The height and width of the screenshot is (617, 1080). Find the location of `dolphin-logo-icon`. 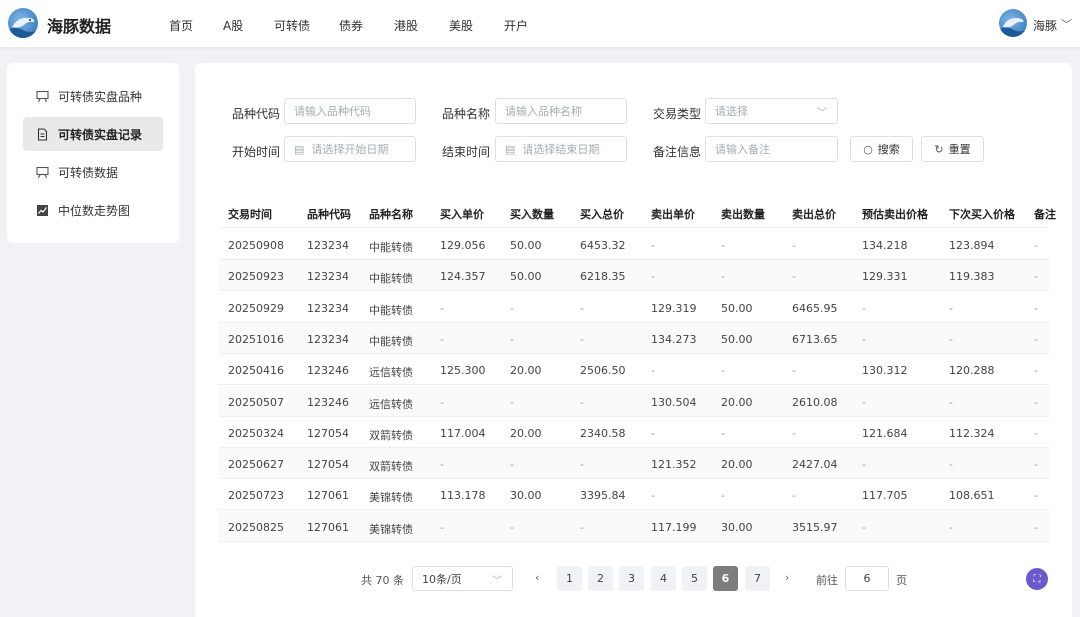

dolphin-logo-icon is located at coordinates (23, 23).